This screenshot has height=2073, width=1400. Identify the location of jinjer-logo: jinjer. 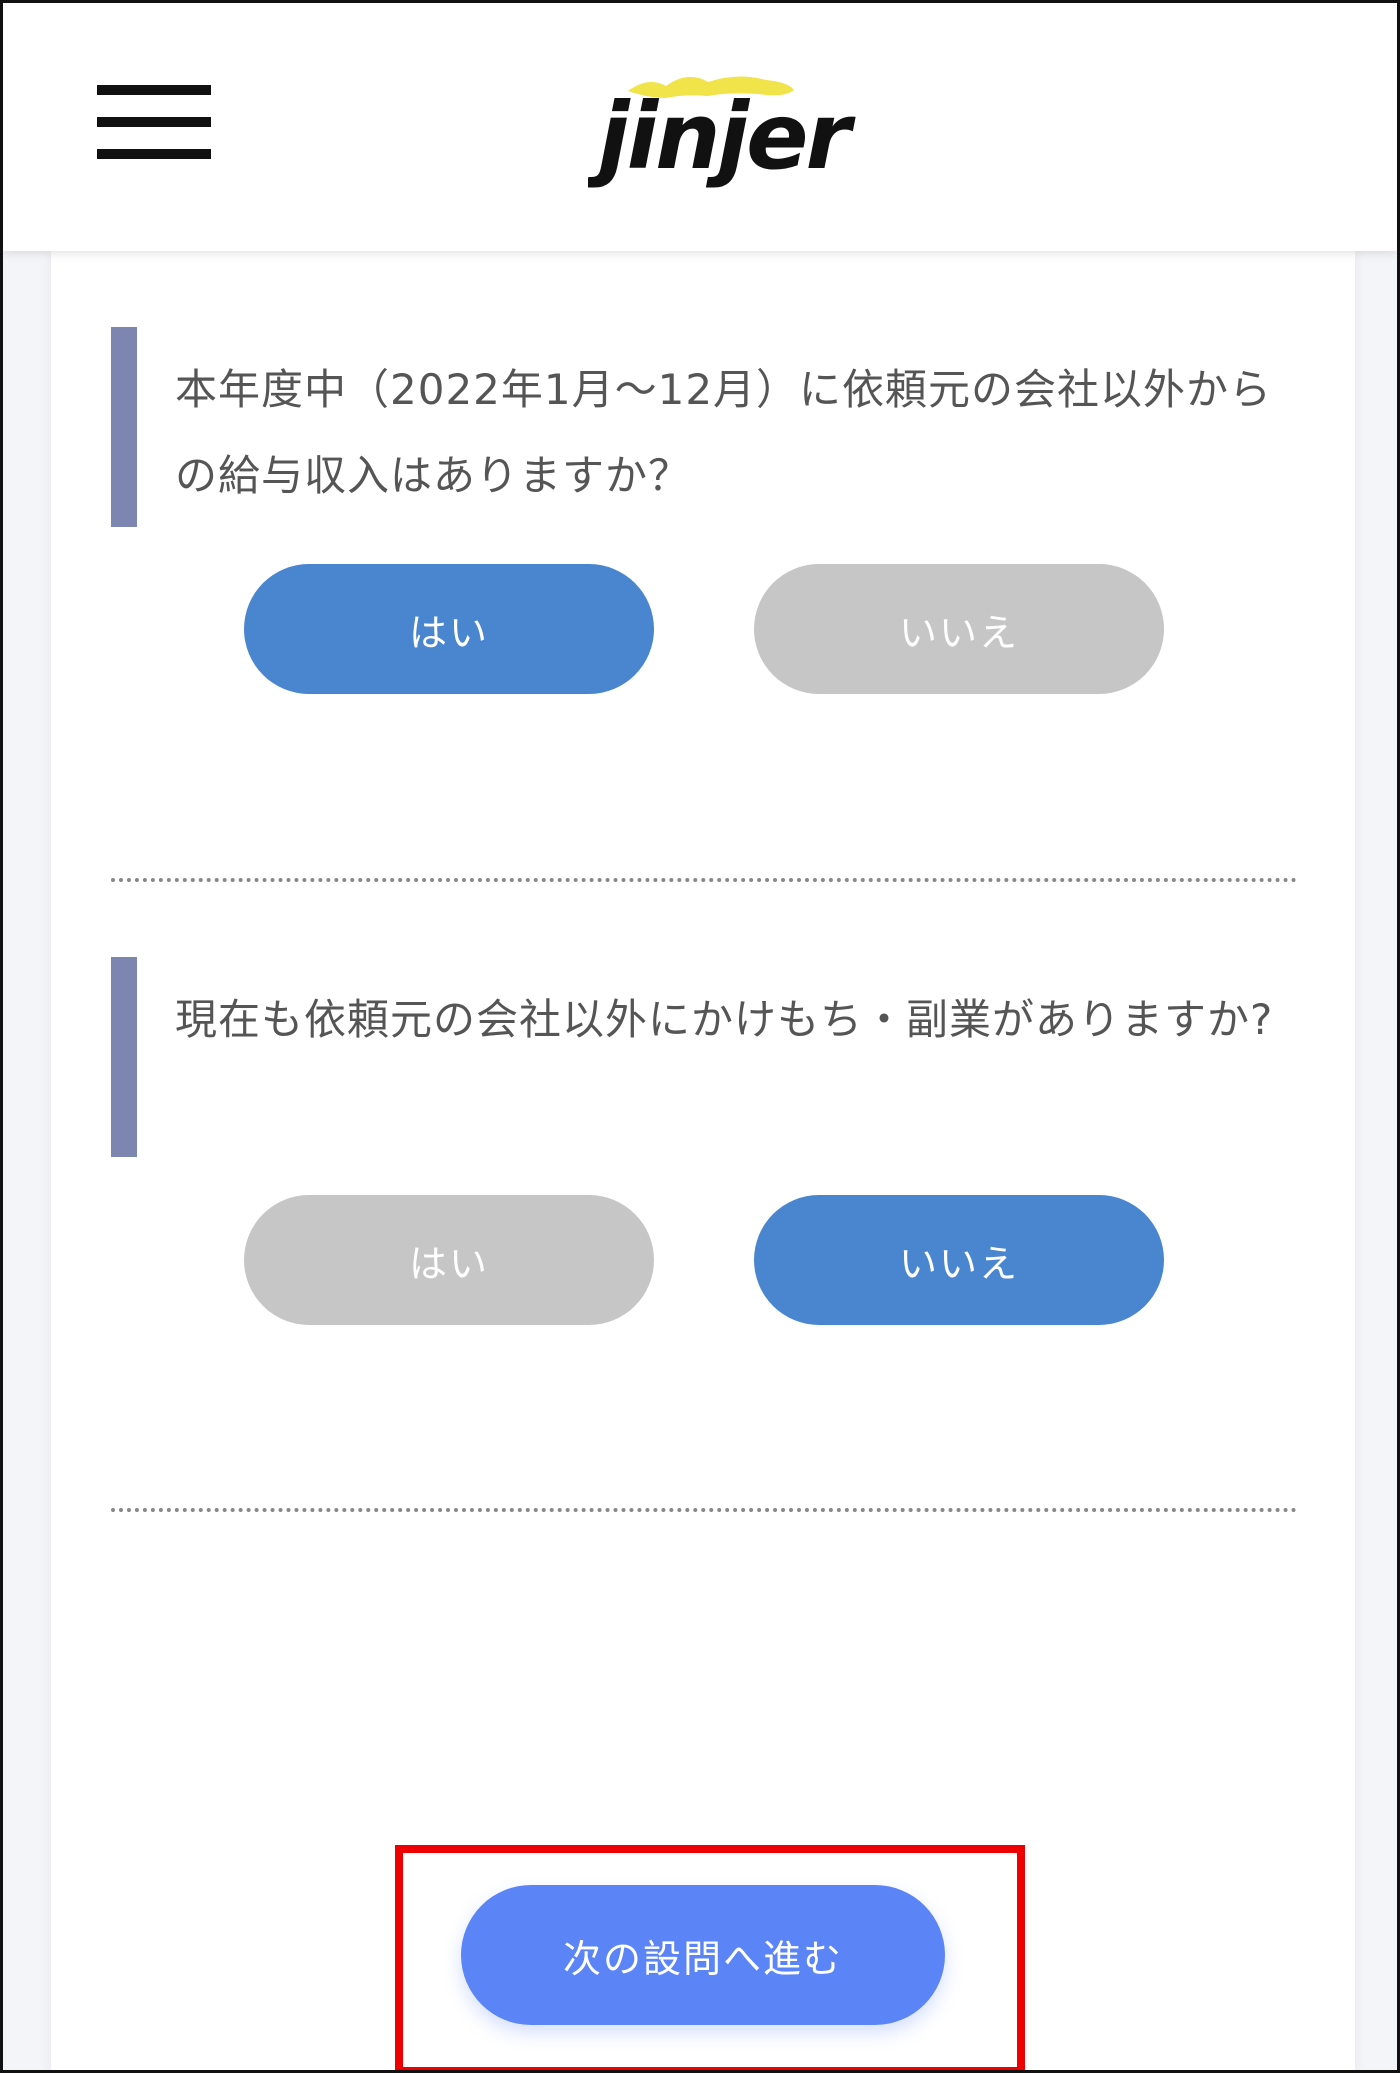
(723, 132).